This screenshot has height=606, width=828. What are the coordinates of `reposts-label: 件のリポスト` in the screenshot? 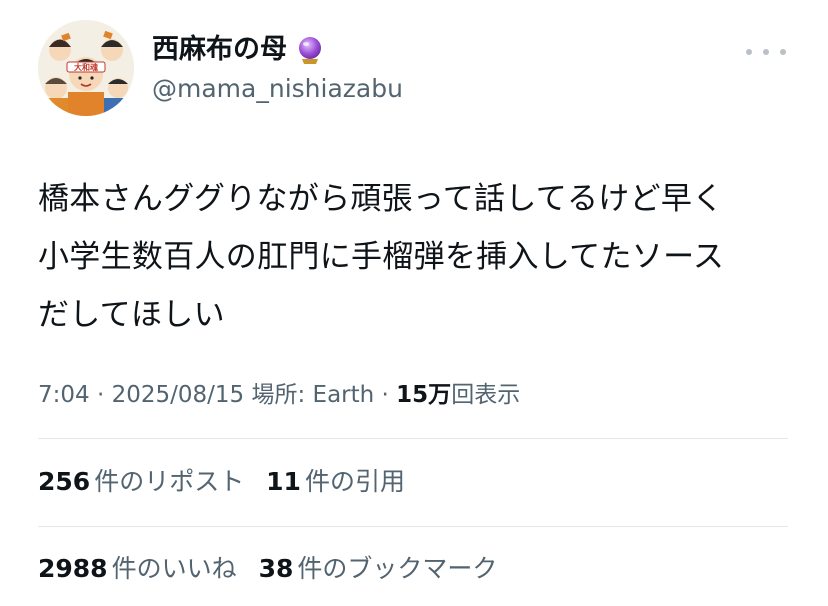 It's located at (169, 481).